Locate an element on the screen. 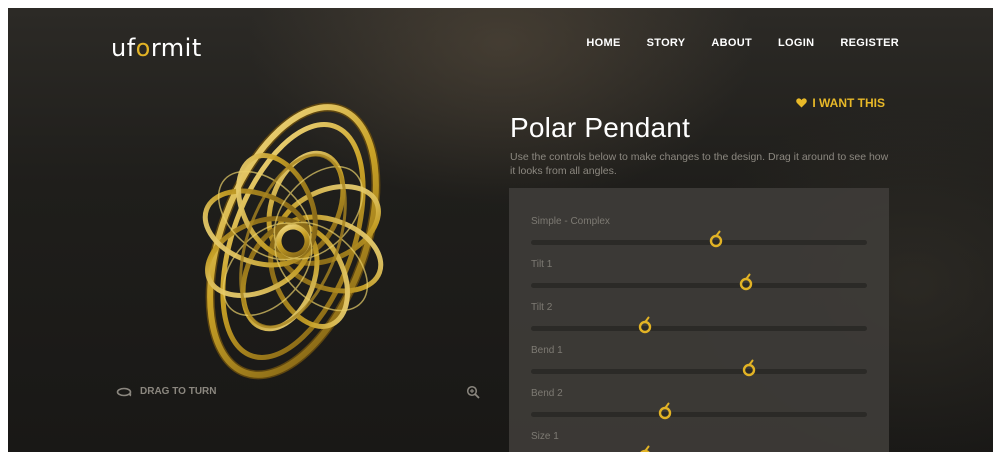 The width and height of the screenshot is (1001, 452). logo-prefix: uf is located at coordinates (123, 48).